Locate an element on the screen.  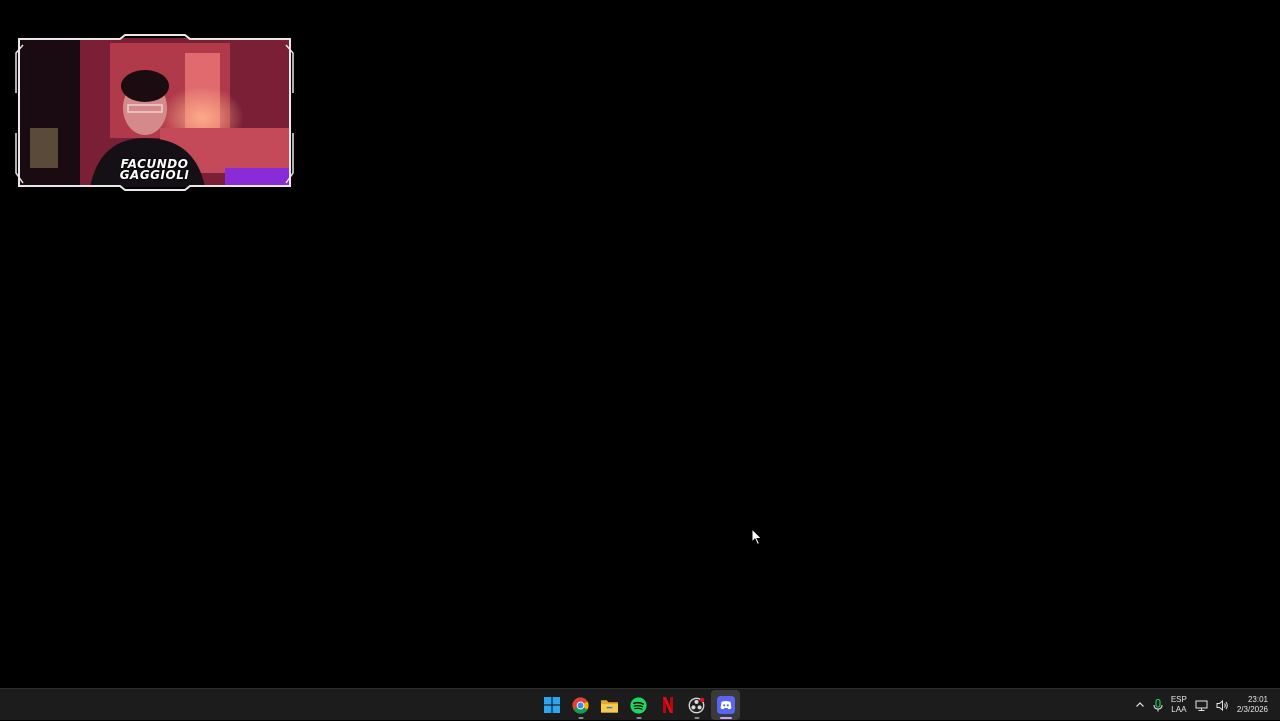
discord-icon is located at coordinates (725, 705).